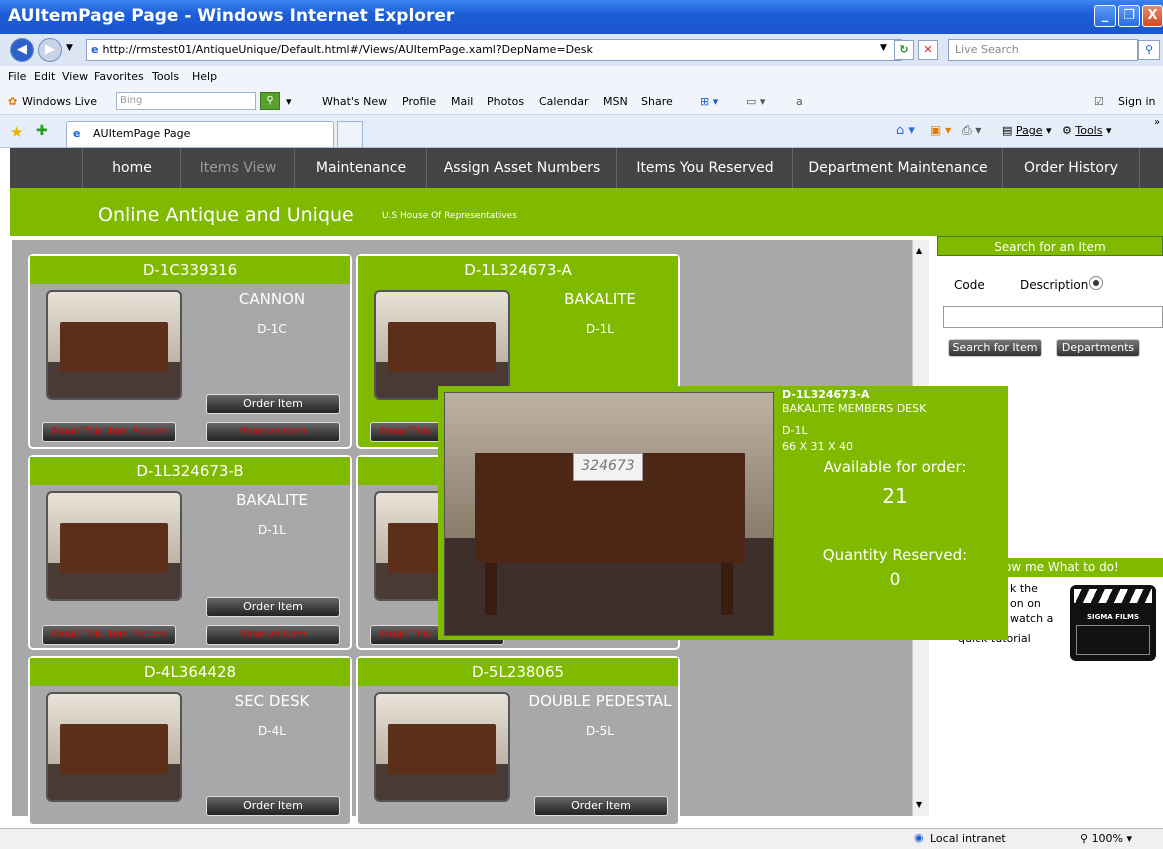 The height and width of the screenshot is (849, 1163). Describe the element at coordinates (904, 50) in the screenshot. I see `refresh-icon: ↻` at that location.